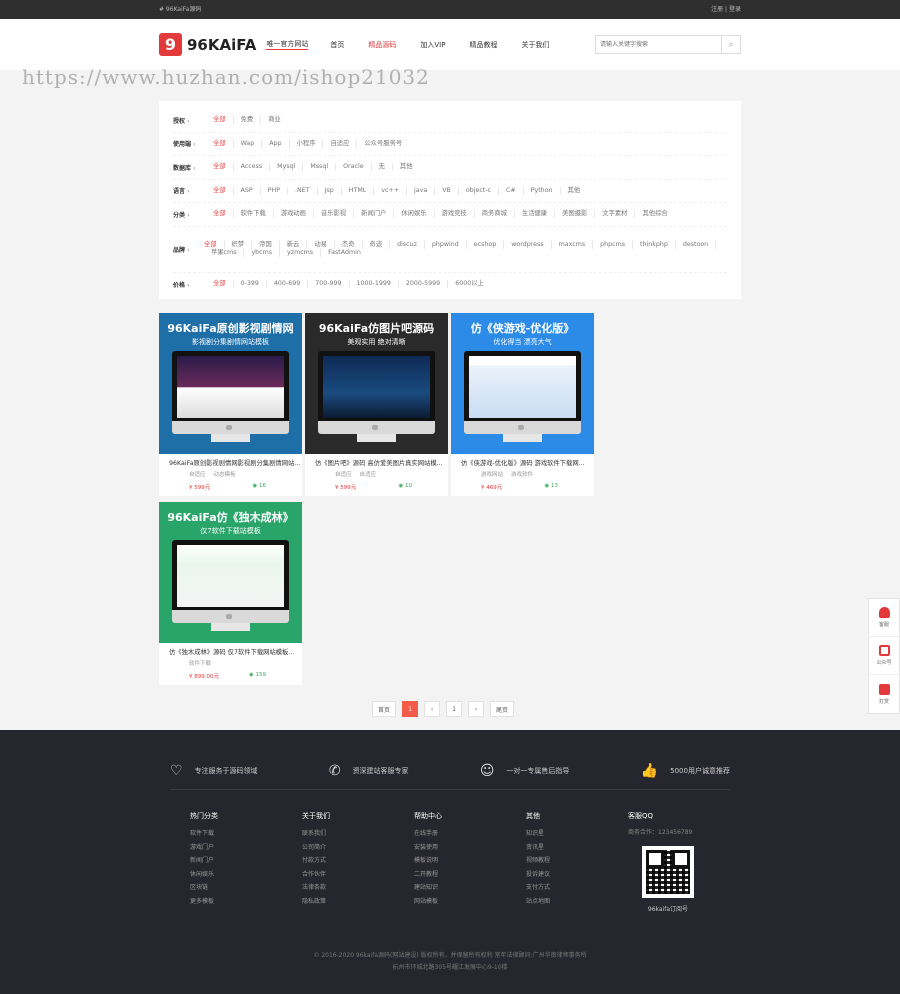  I want to click on product-tag: 游戏软件, so click(522, 475).